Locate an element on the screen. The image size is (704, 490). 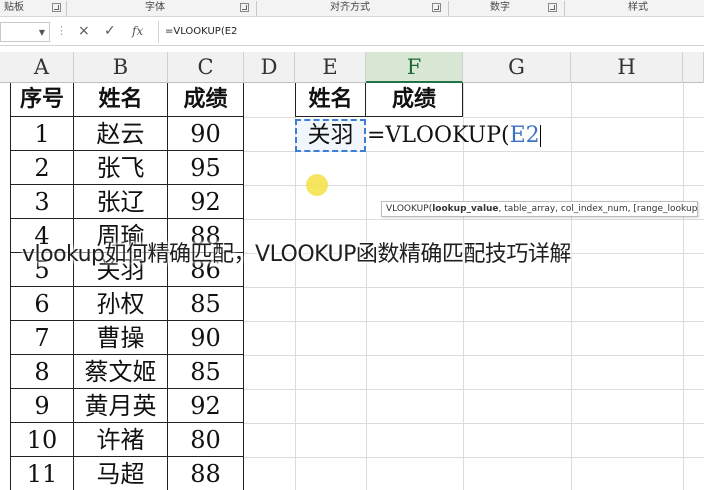
table-header-index: 序号 is located at coordinates (42, 100).